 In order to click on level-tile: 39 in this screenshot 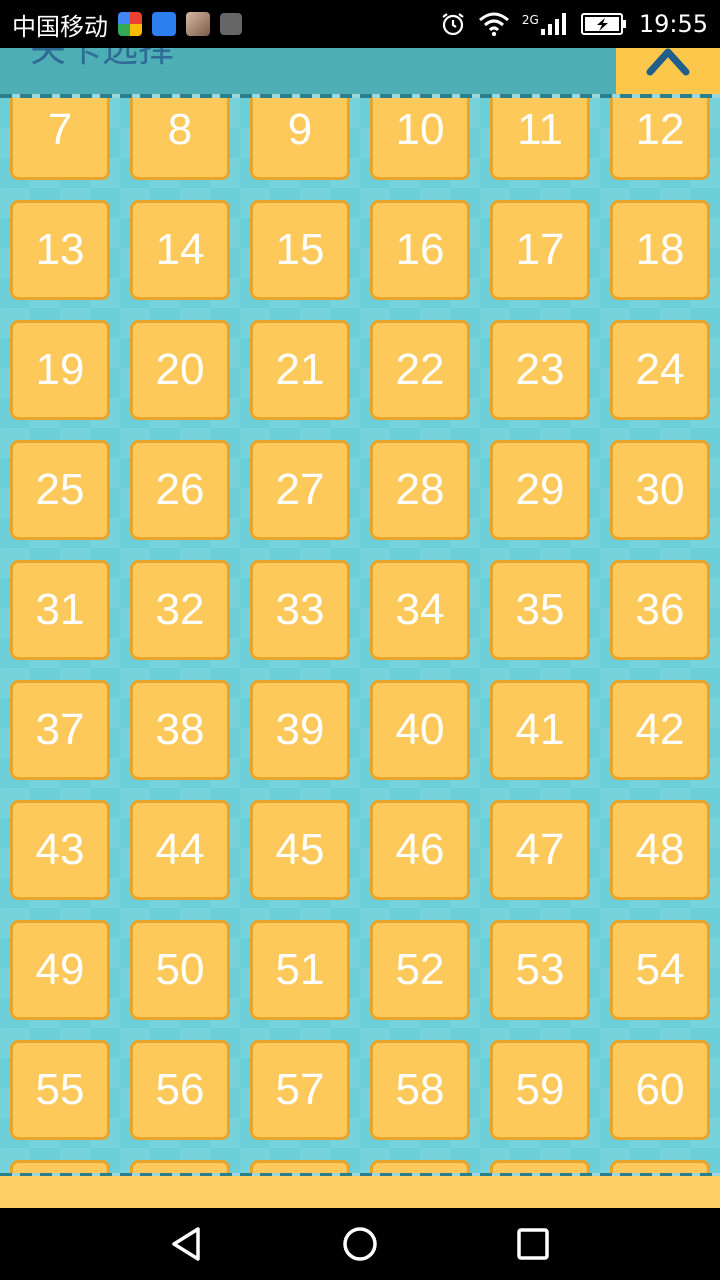, I will do `click(300, 730)`.